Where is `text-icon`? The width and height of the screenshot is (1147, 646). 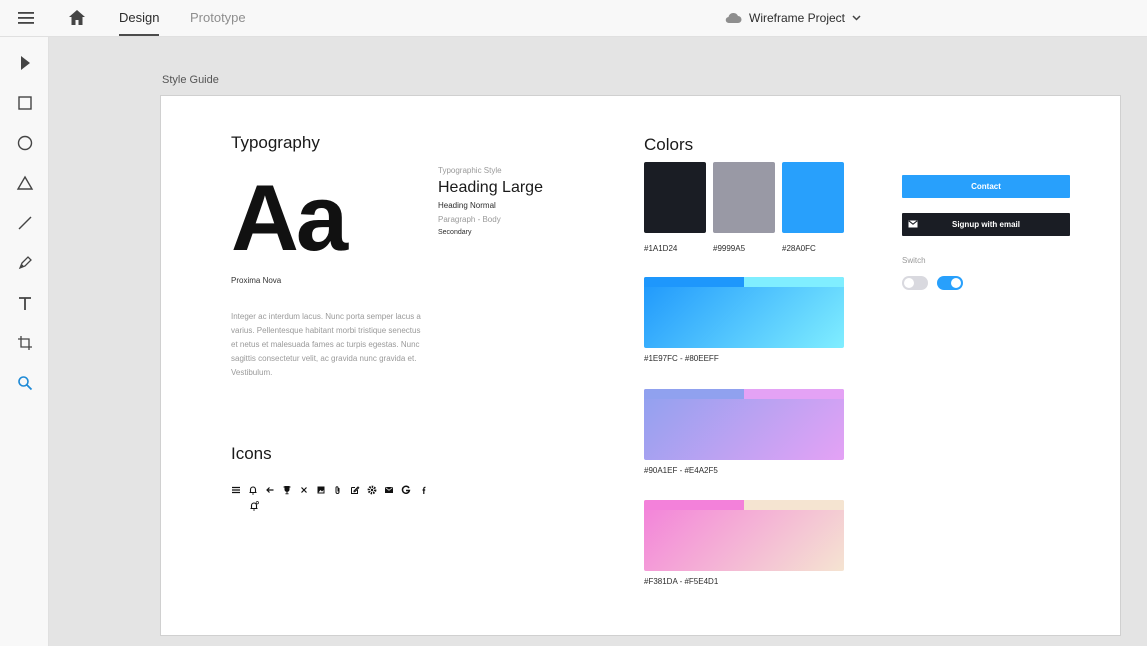
text-icon is located at coordinates (25, 303).